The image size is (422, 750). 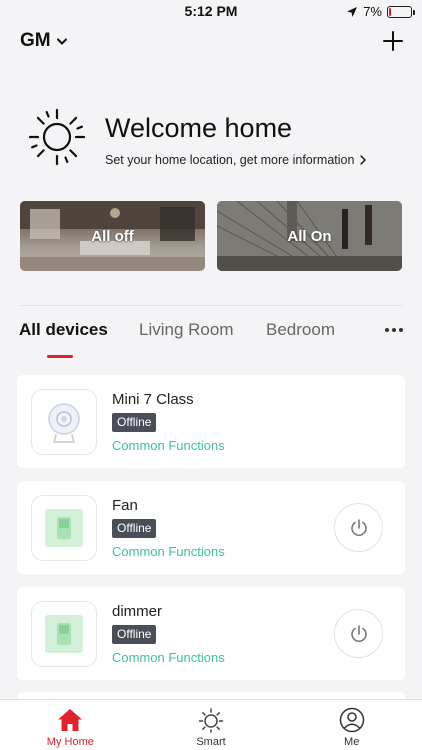 I want to click on room-tabs: All devices Living Room Bedroom, so click(x=211, y=338).